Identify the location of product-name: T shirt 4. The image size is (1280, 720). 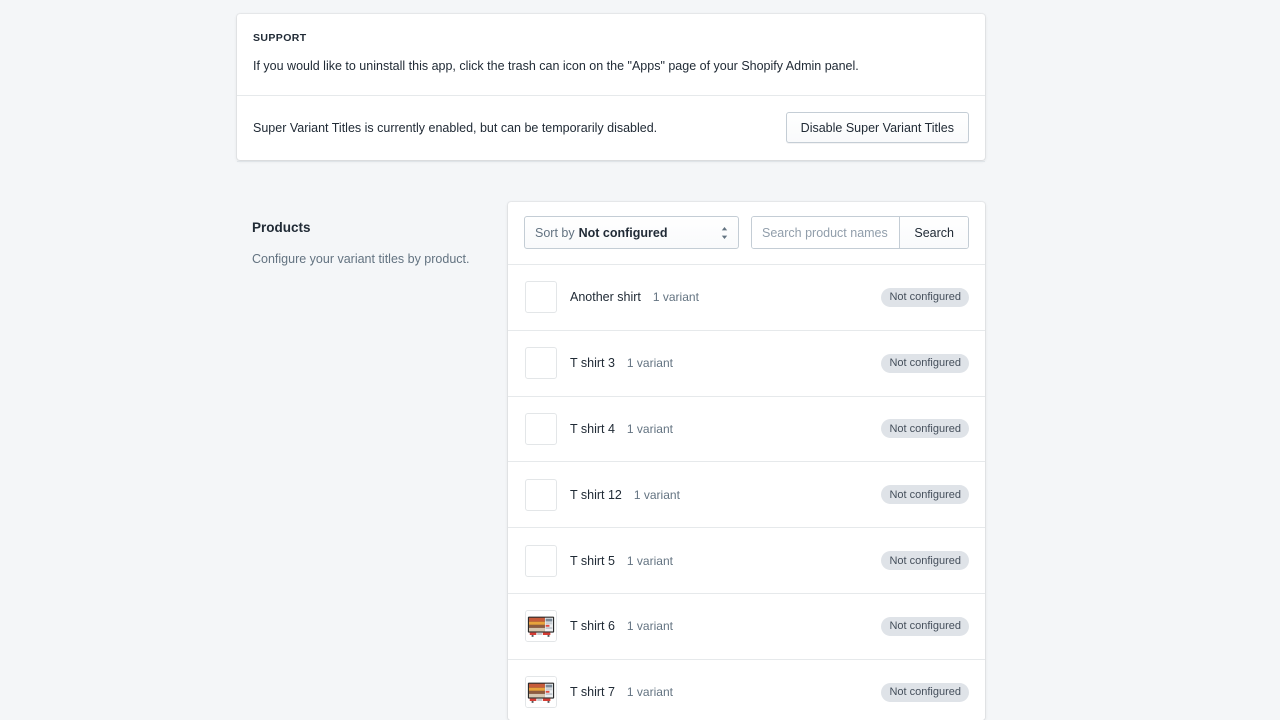
(592, 428).